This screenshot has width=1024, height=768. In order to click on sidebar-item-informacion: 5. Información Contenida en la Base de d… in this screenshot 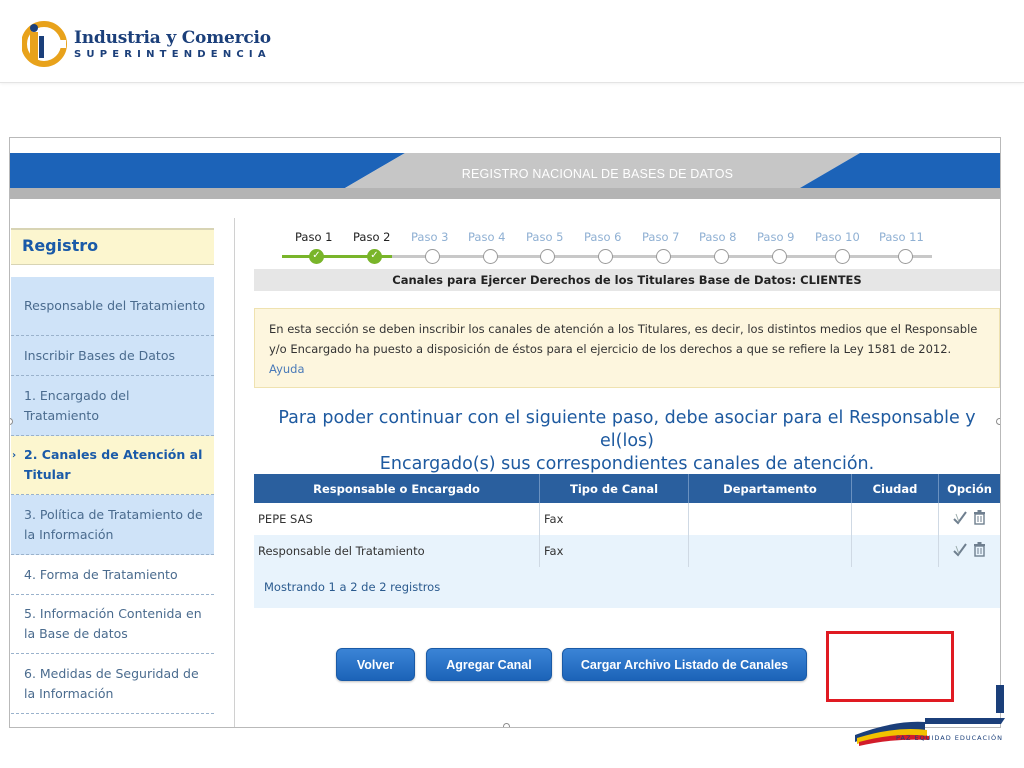, I will do `click(112, 624)`.